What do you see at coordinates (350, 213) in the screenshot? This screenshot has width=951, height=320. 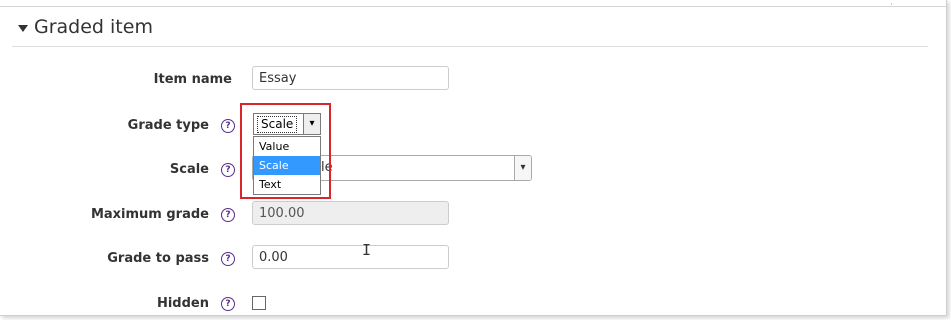 I see `maximum-grade-input: 100.00` at bounding box center [350, 213].